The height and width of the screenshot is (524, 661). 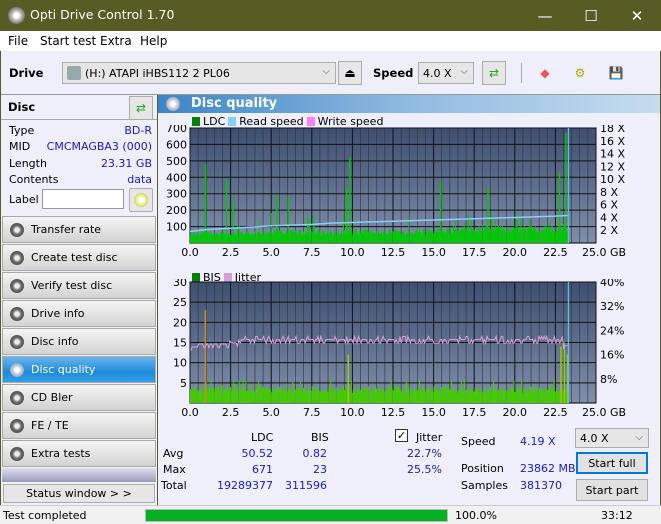 What do you see at coordinates (580, 73) in the screenshot?
I see `settings-button: ⚙` at bounding box center [580, 73].